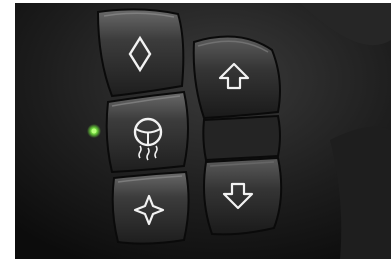 The height and width of the screenshot is (259, 391). Describe the element at coordinates (243, 196) in the screenshot. I see `down-button` at that location.